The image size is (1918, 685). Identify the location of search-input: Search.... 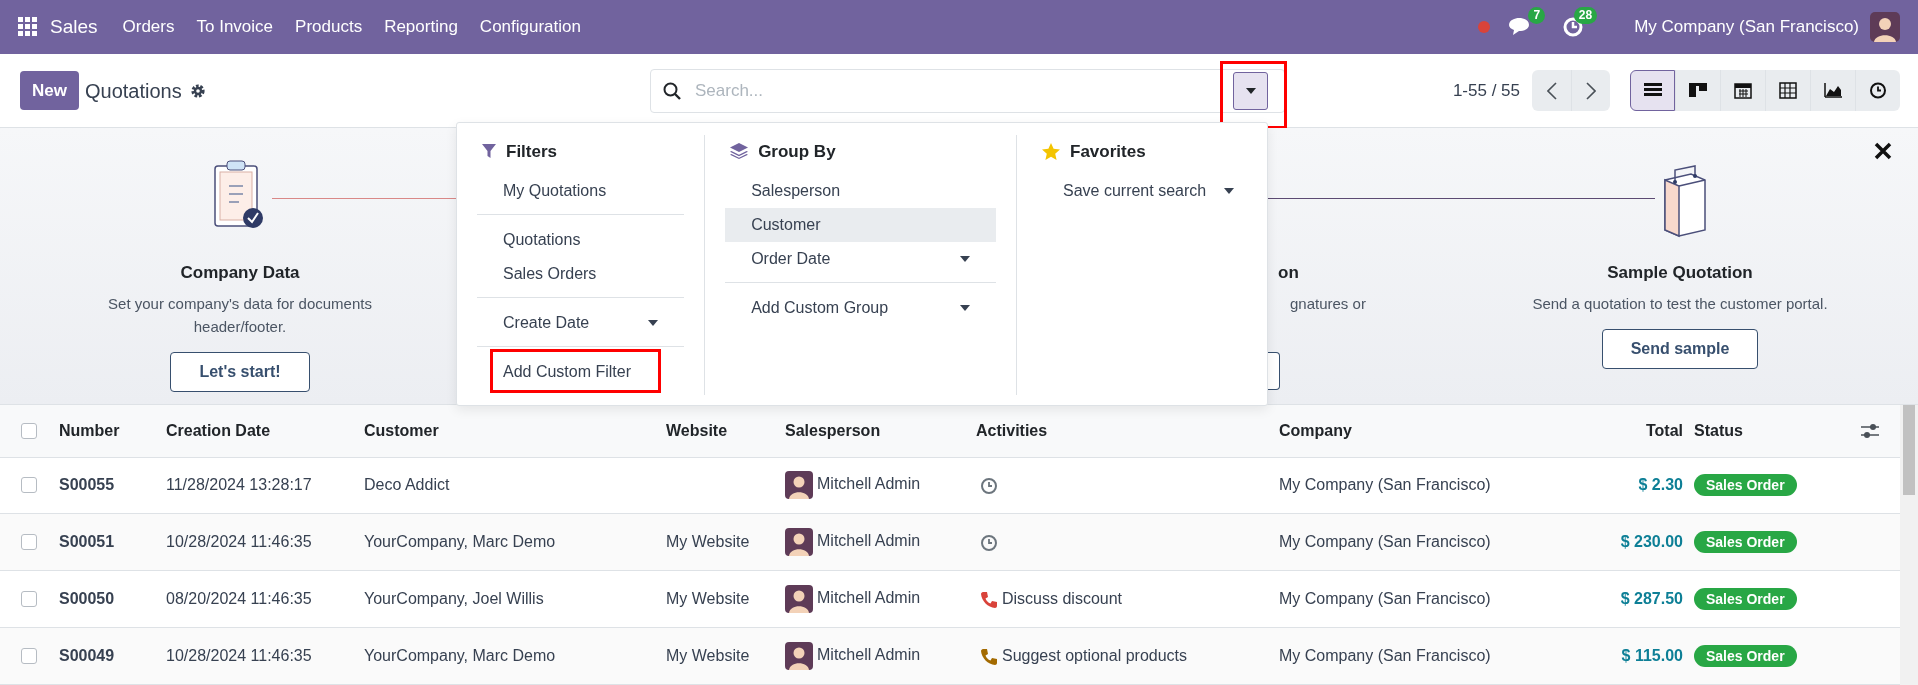
(963, 90).